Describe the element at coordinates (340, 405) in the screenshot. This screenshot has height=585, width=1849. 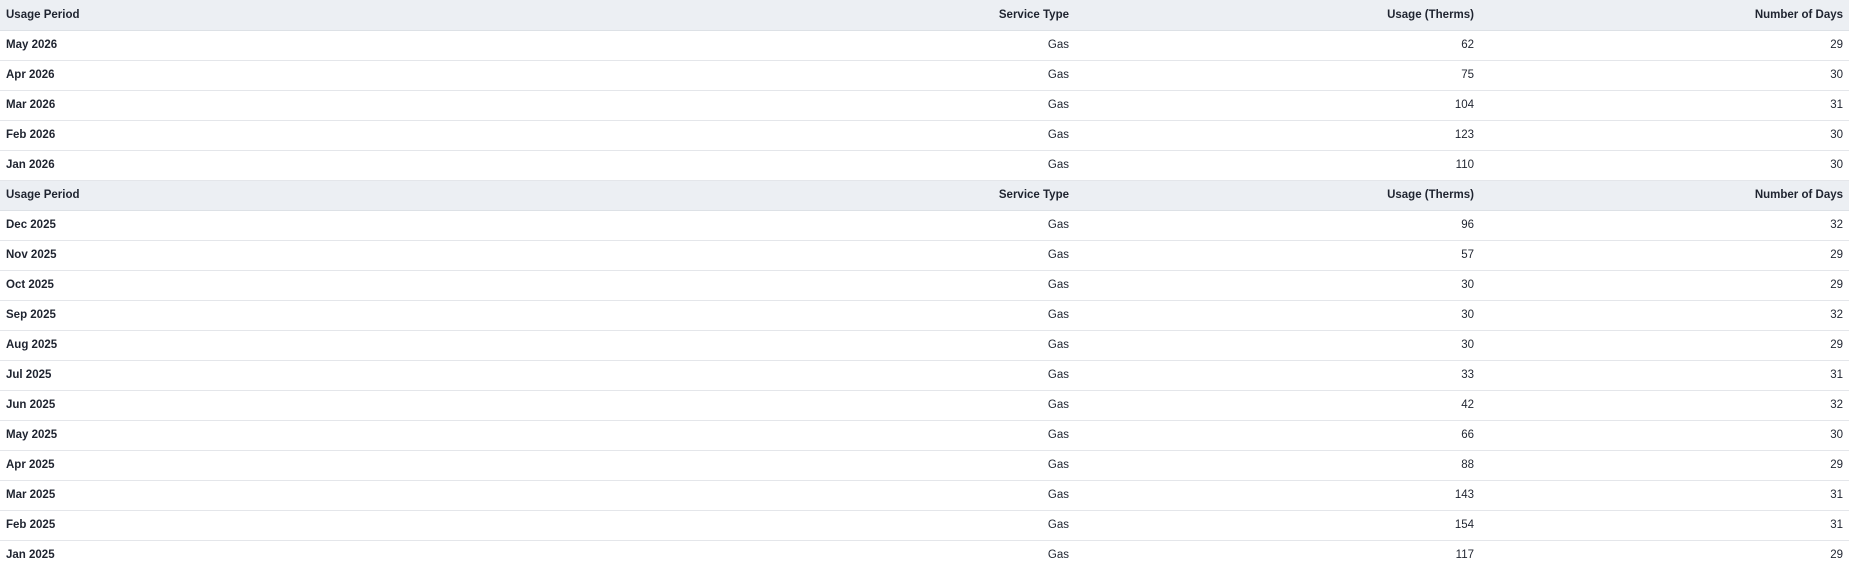
I see `period-cell: Jun 2025` at that location.